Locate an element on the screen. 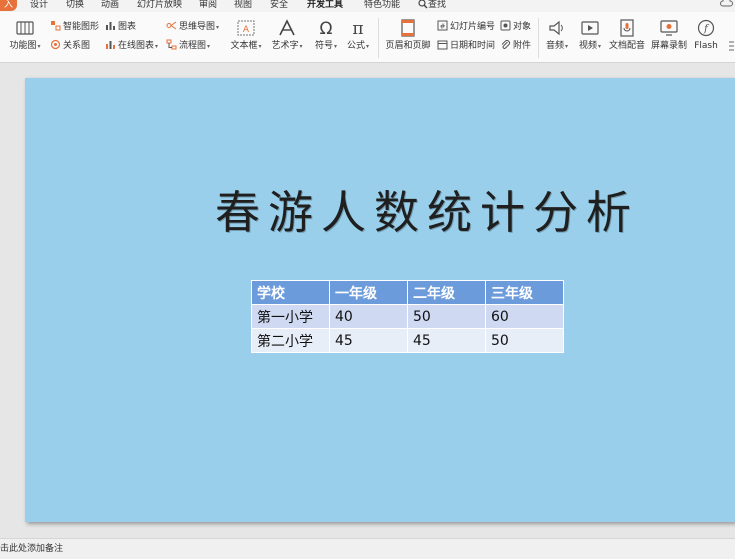 This screenshot has height=559, width=735. svg-text: f is located at coordinates (706, 29).